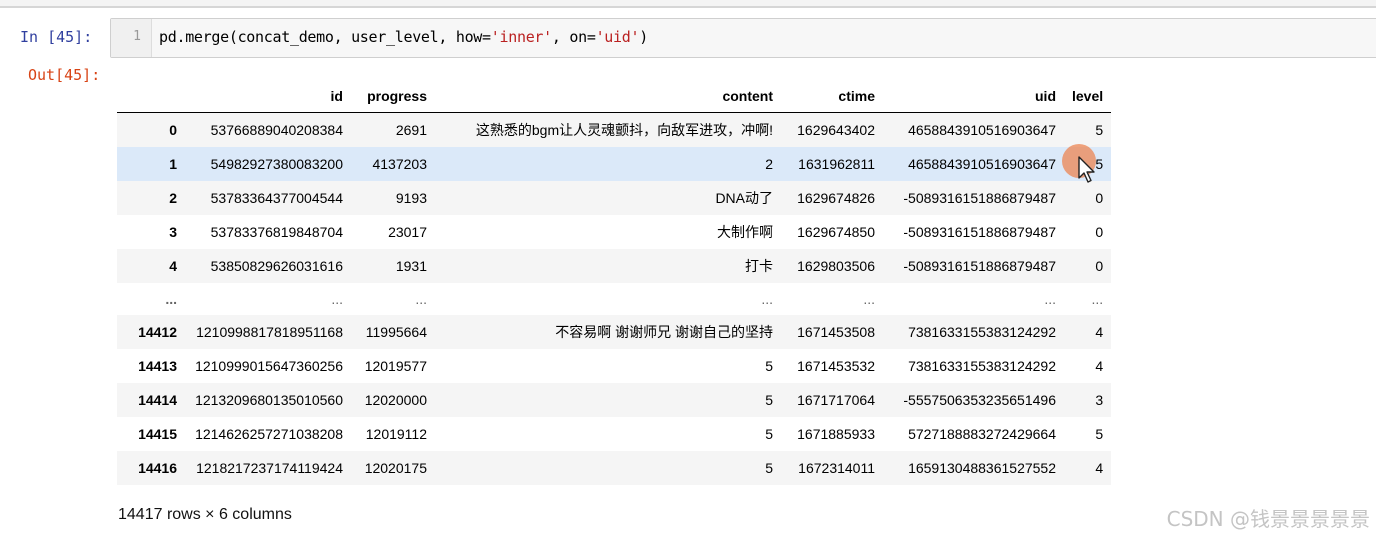  I want to click on cell-progress: 1931, so click(411, 266).